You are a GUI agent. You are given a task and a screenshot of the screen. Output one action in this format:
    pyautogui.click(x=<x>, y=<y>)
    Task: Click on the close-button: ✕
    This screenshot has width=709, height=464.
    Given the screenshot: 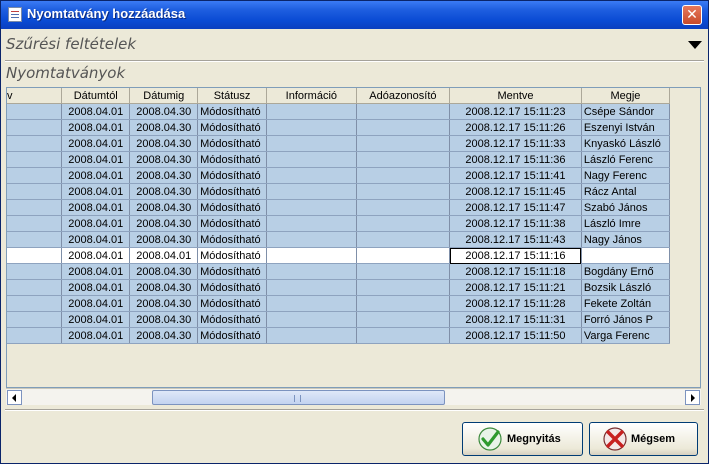 What is the action you would take?
    pyautogui.click(x=692, y=15)
    